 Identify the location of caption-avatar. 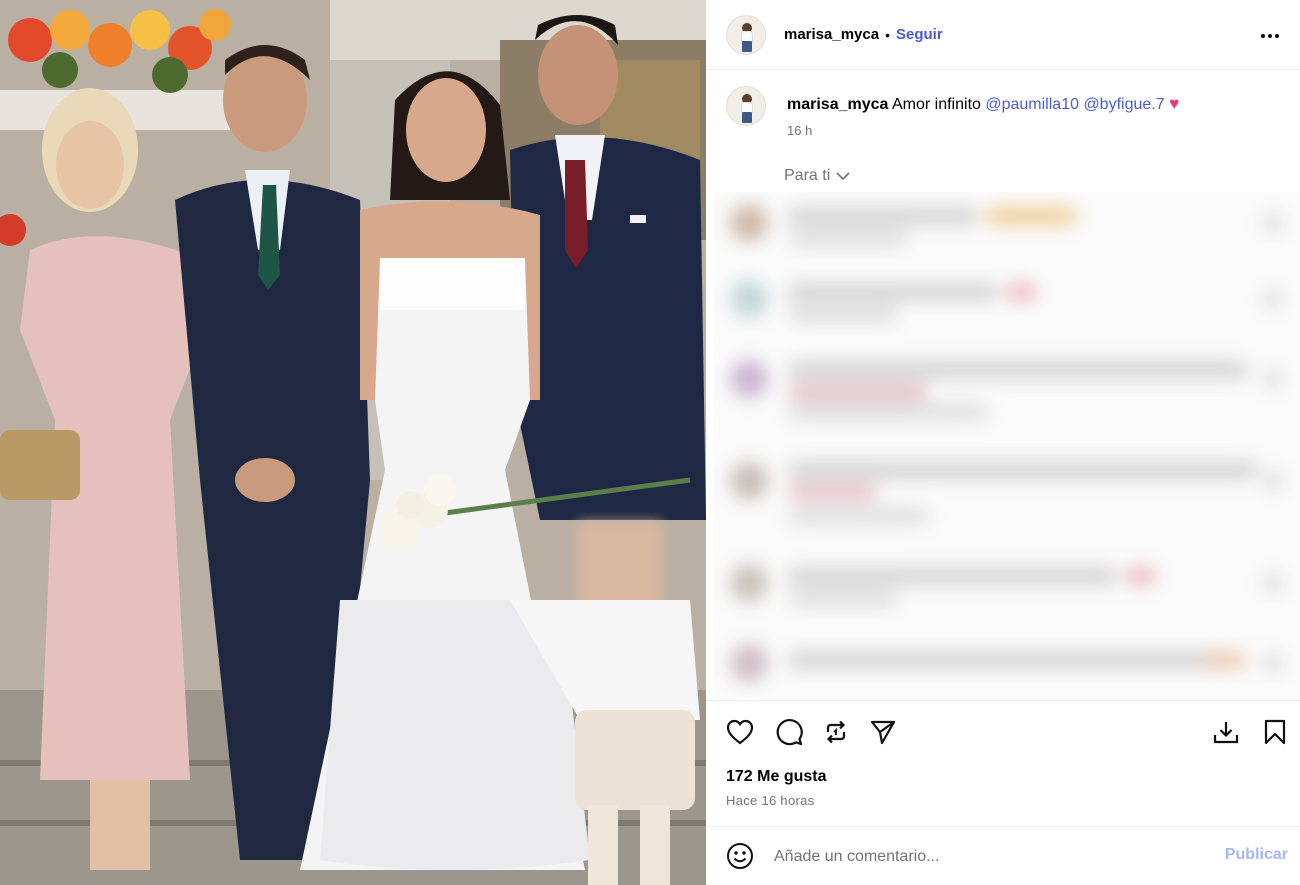
(746, 106).